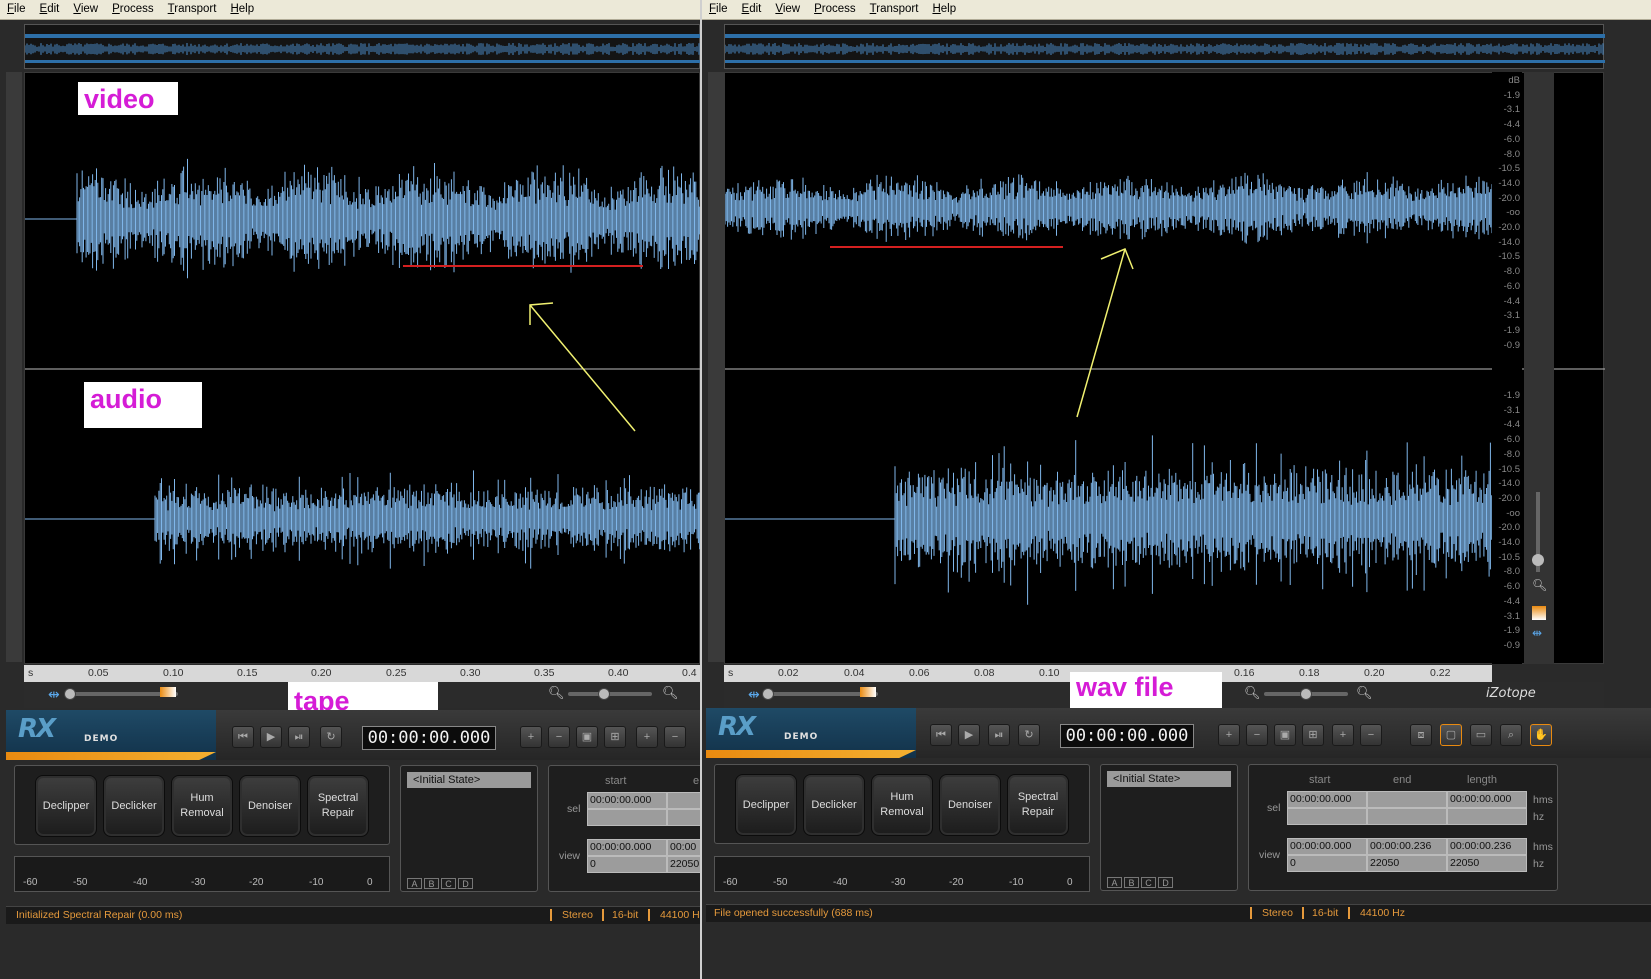 The image size is (1651, 979). What do you see at coordinates (1407, 846) in the screenshot?
I see `view-end-field: 00:00:00.236` at bounding box center [1407, 846].